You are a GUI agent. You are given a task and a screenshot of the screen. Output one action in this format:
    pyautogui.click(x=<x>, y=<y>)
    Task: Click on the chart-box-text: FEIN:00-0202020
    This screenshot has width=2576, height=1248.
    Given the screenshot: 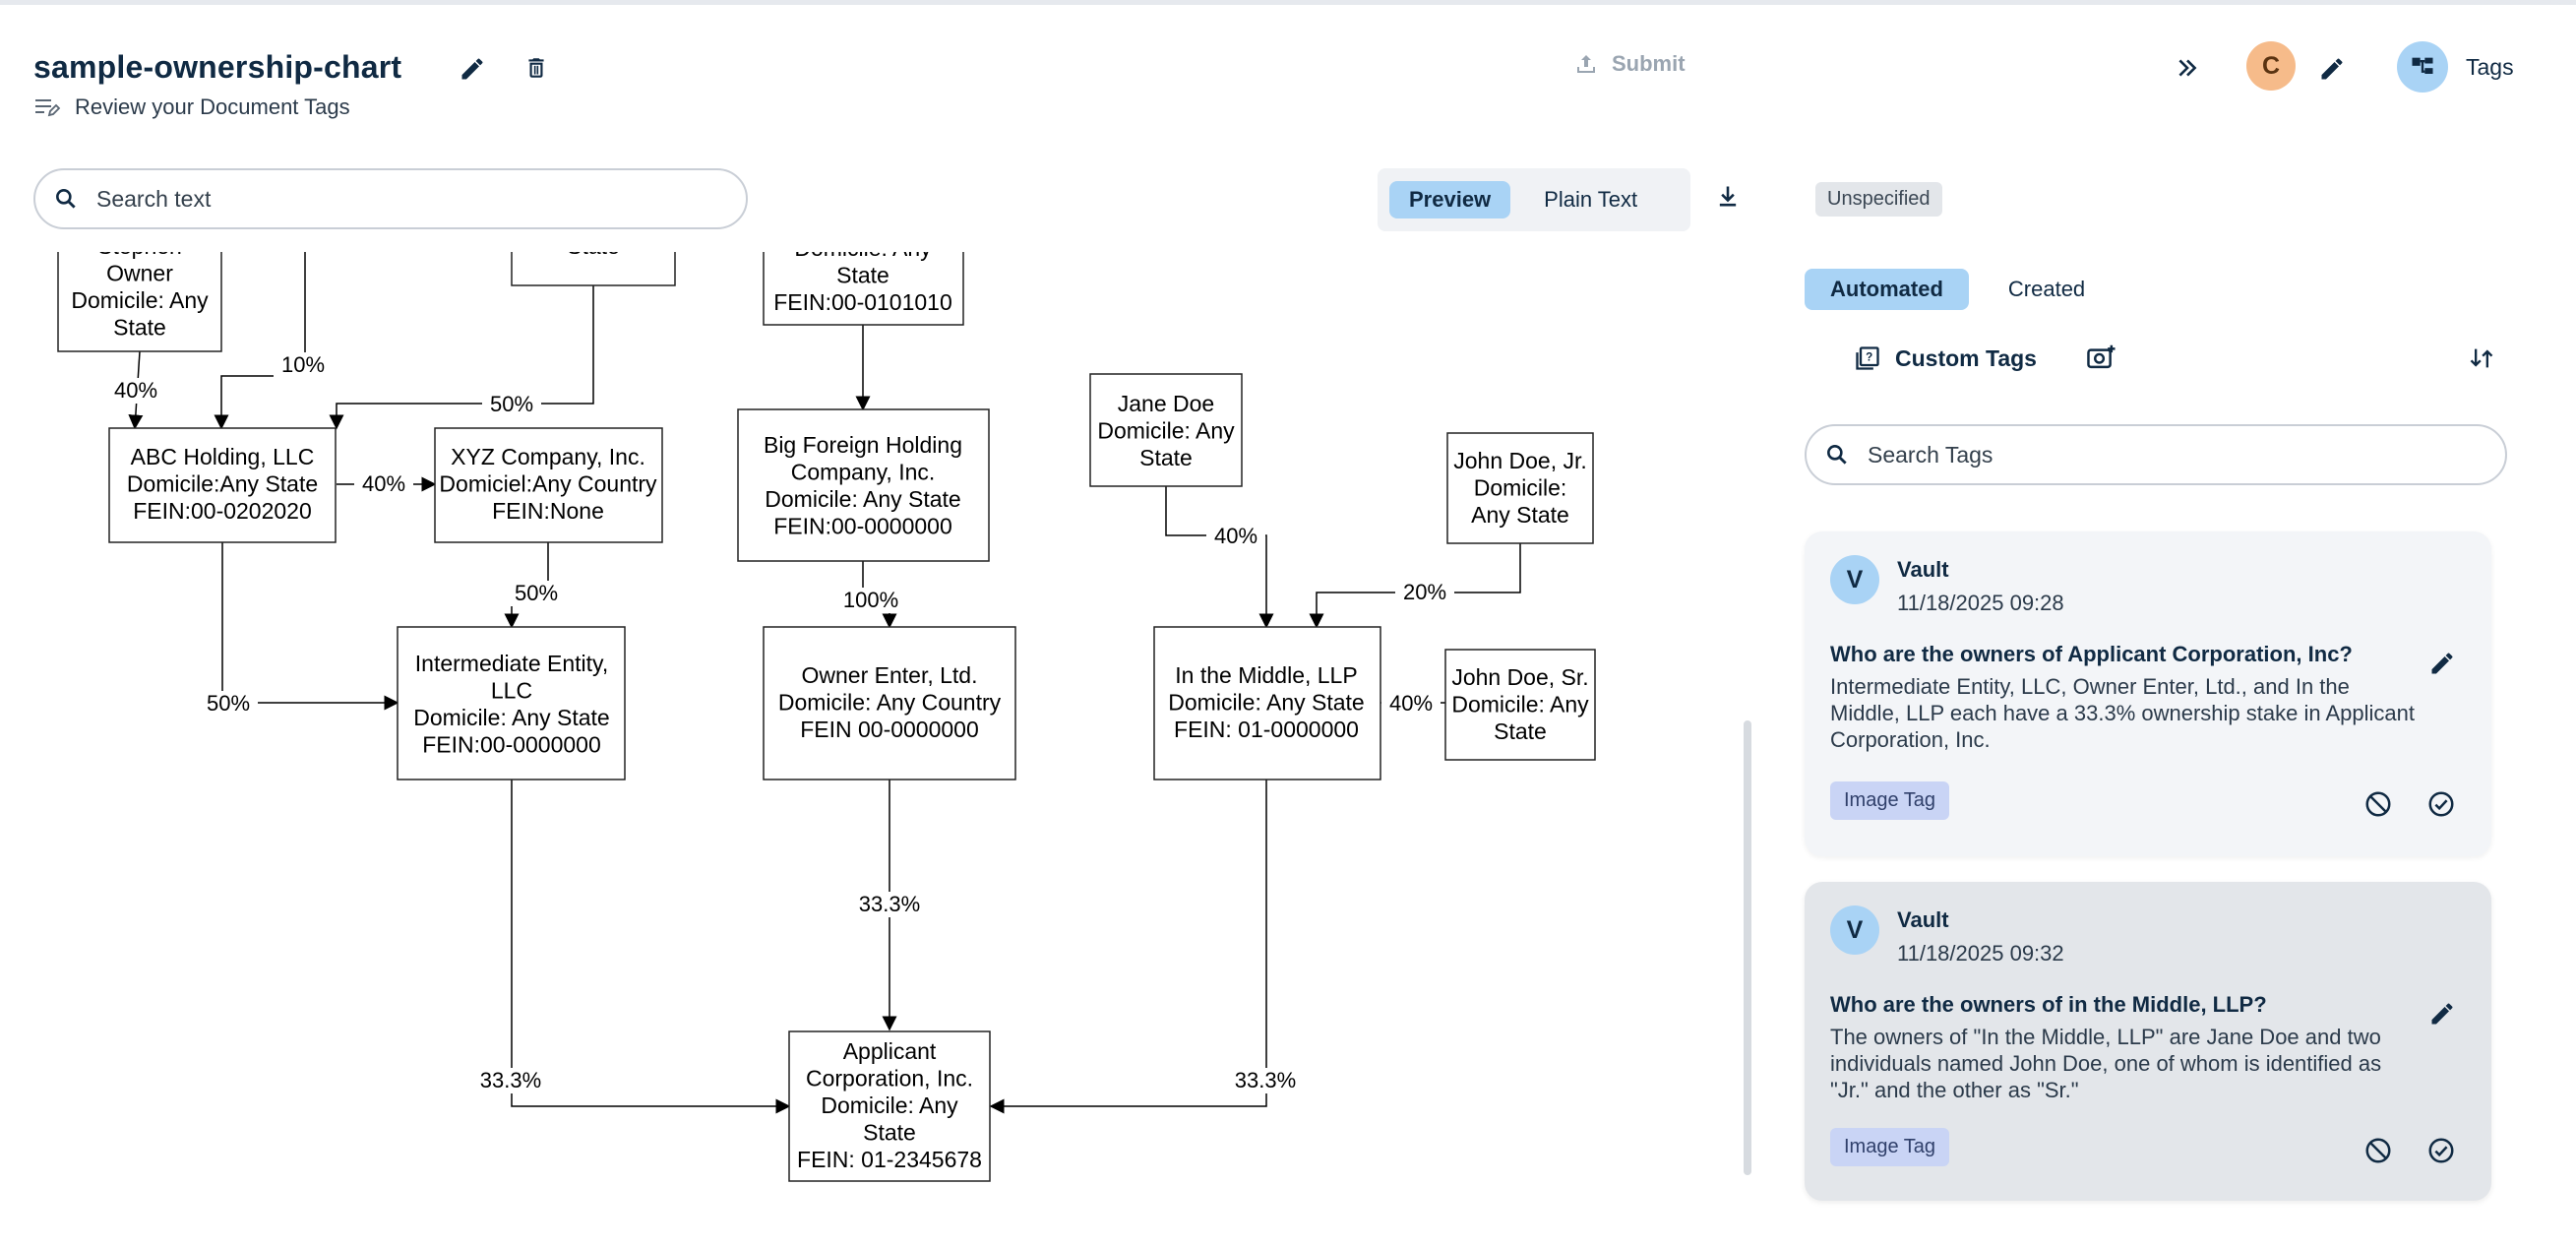 What is the action you would take?
    pyautogui.click(x=222, y=511)
    